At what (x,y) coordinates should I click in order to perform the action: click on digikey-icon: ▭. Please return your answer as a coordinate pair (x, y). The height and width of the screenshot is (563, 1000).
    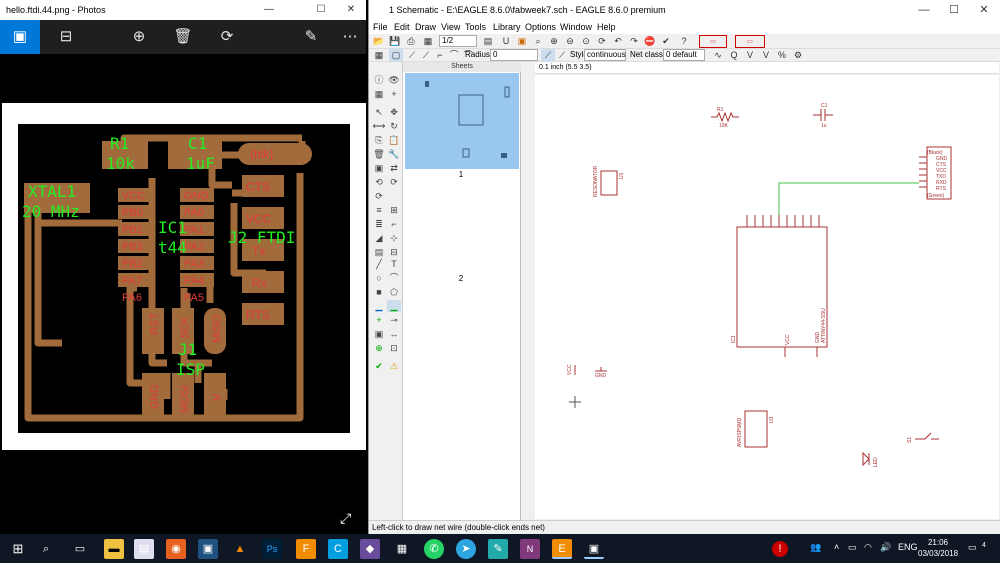
    Looking at the image, I should click on (713, 41).